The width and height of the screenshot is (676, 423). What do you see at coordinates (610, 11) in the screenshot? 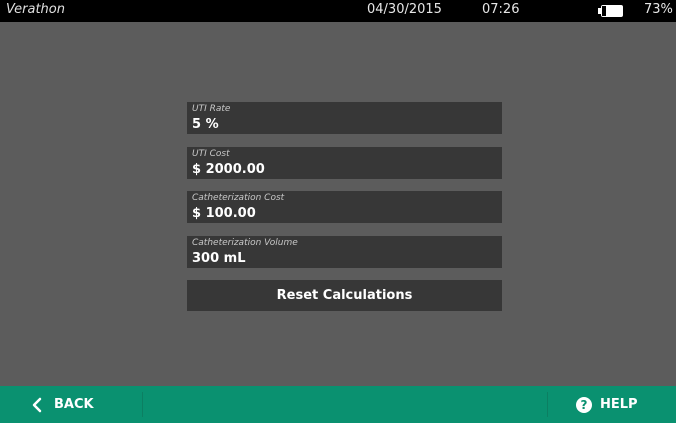
I see `battery-icon` at bounding box center [610, 11].